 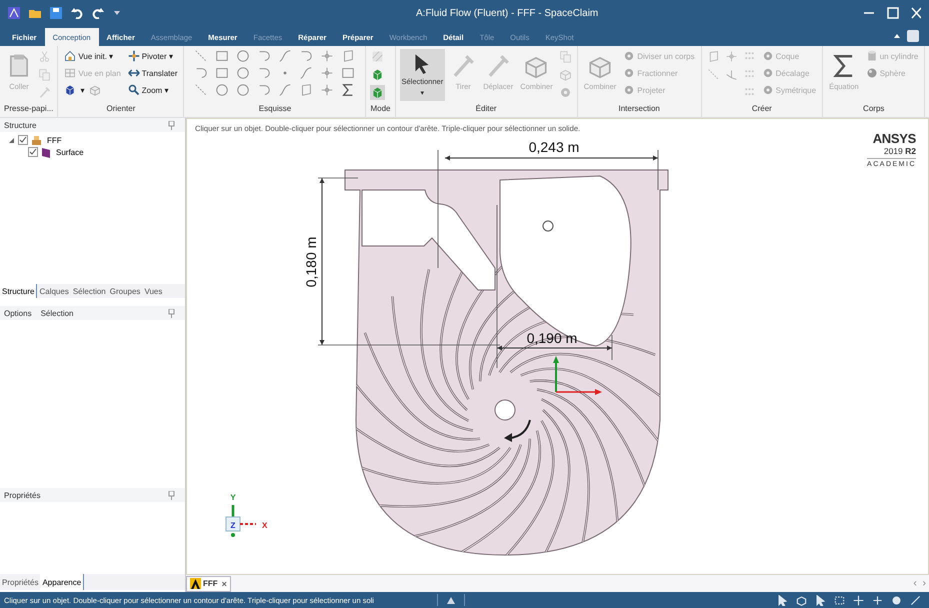 I want to click on maximize-icon, so click(x=893, y=13).